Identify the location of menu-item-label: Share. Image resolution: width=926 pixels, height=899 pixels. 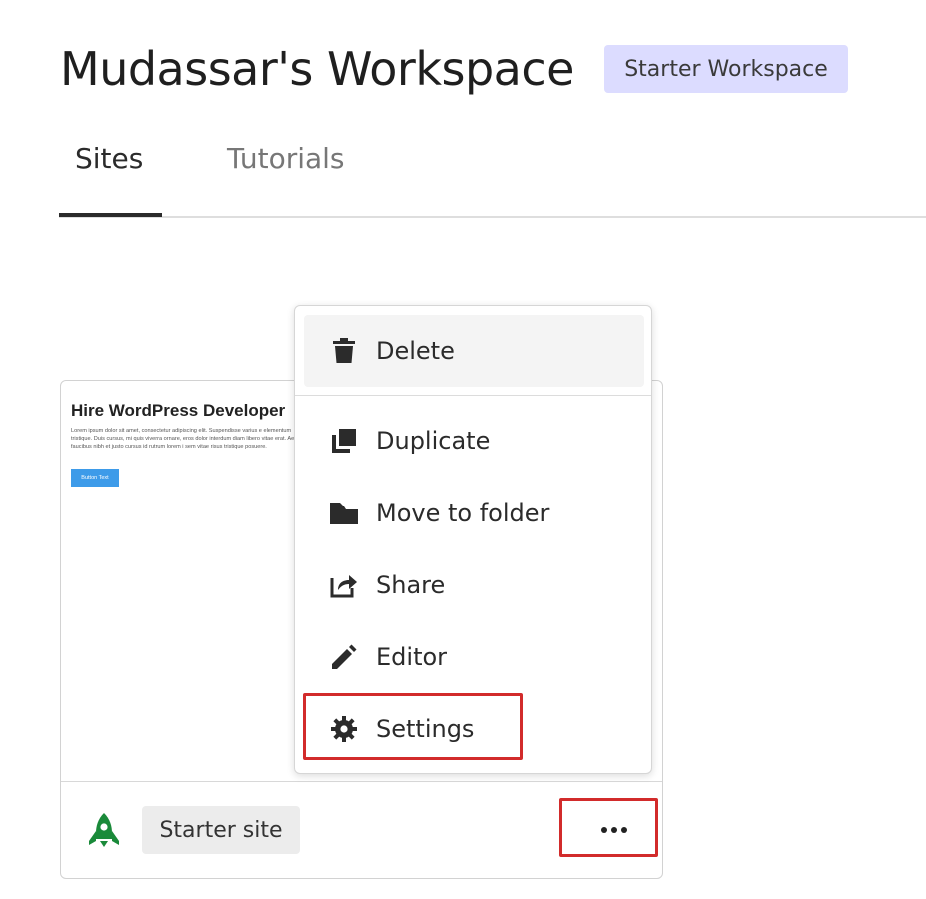
(411, 585).